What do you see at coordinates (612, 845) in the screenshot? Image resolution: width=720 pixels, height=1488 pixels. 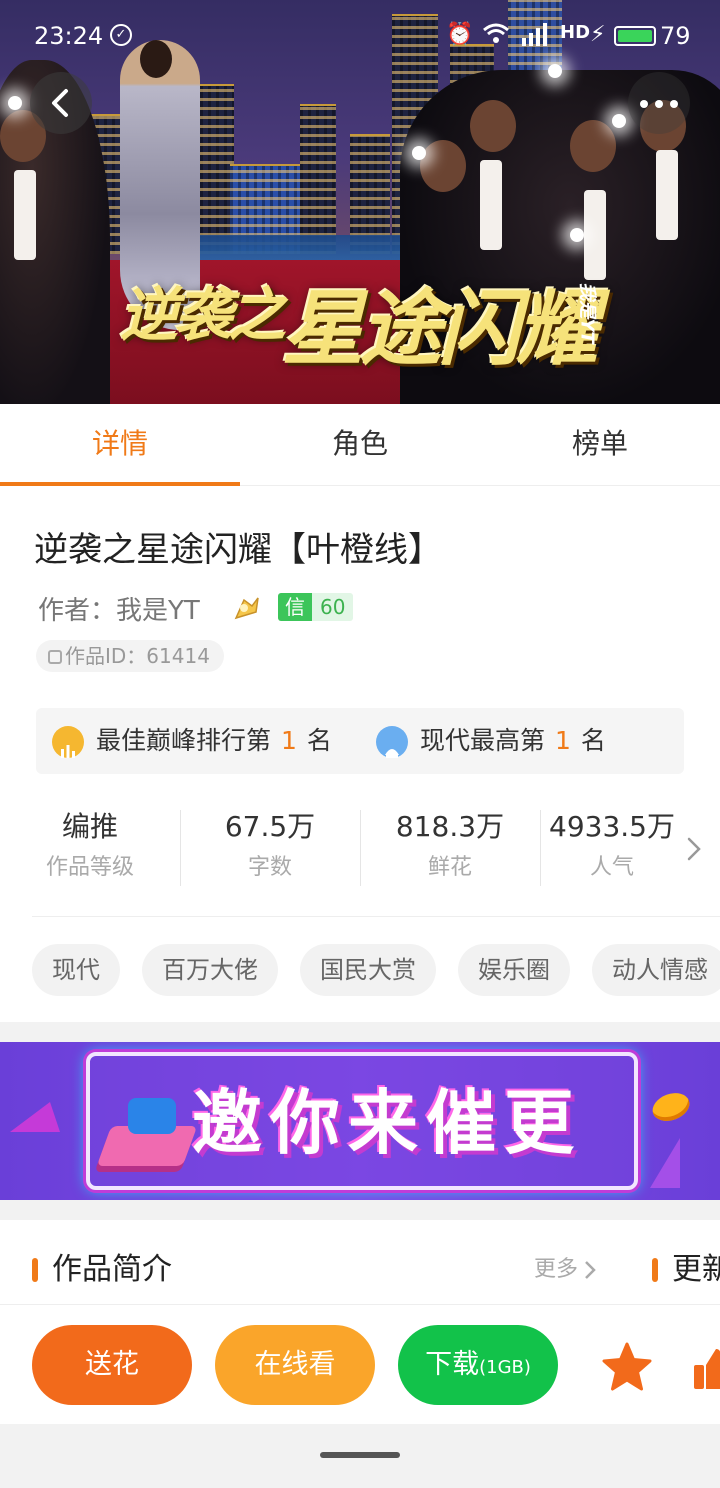 I see `stat-popularity: 4933.5万 人气` at bounding box center [612, 845].